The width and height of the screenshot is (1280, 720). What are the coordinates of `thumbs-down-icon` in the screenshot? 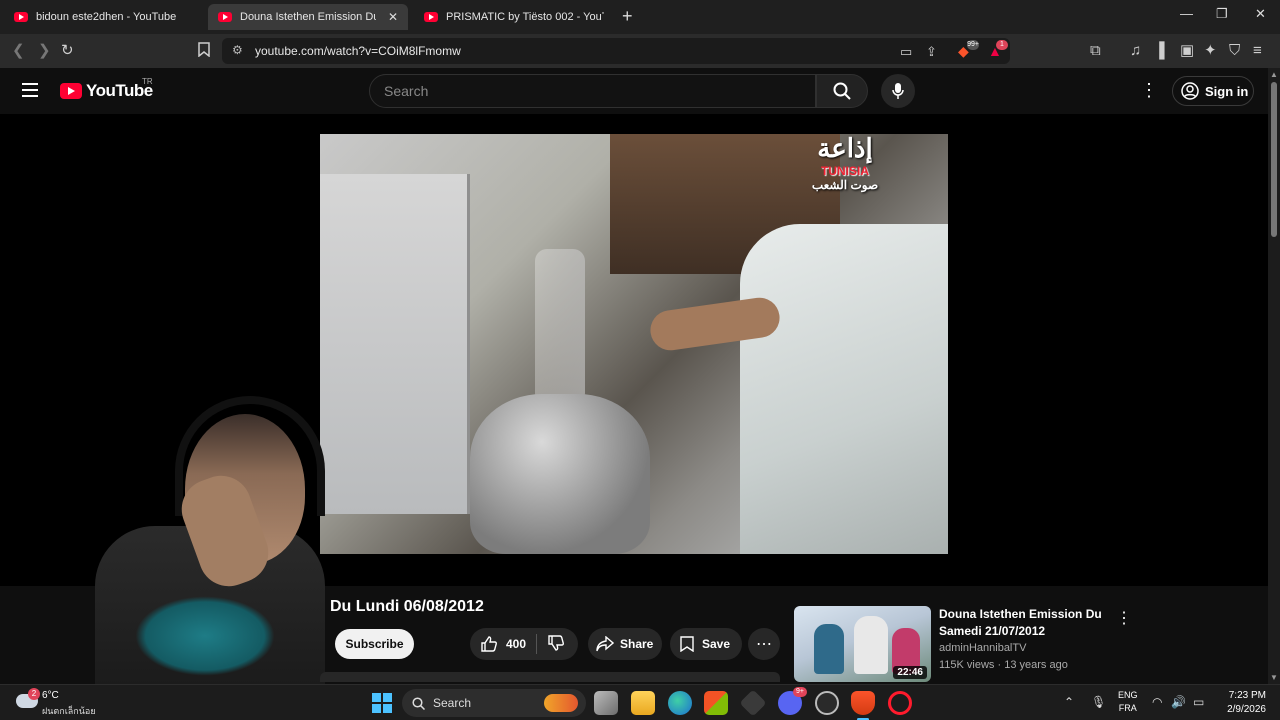 It's located at (556, 642).